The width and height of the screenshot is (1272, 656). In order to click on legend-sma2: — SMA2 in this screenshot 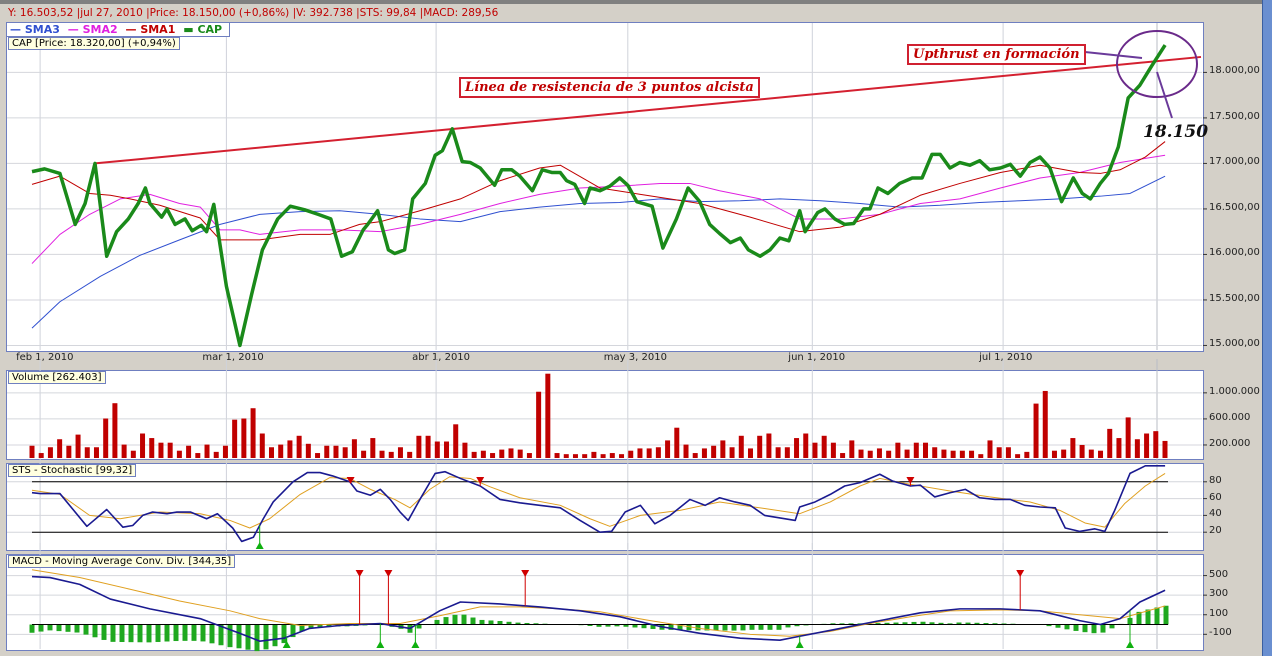, I will do `click(93, 29)`.